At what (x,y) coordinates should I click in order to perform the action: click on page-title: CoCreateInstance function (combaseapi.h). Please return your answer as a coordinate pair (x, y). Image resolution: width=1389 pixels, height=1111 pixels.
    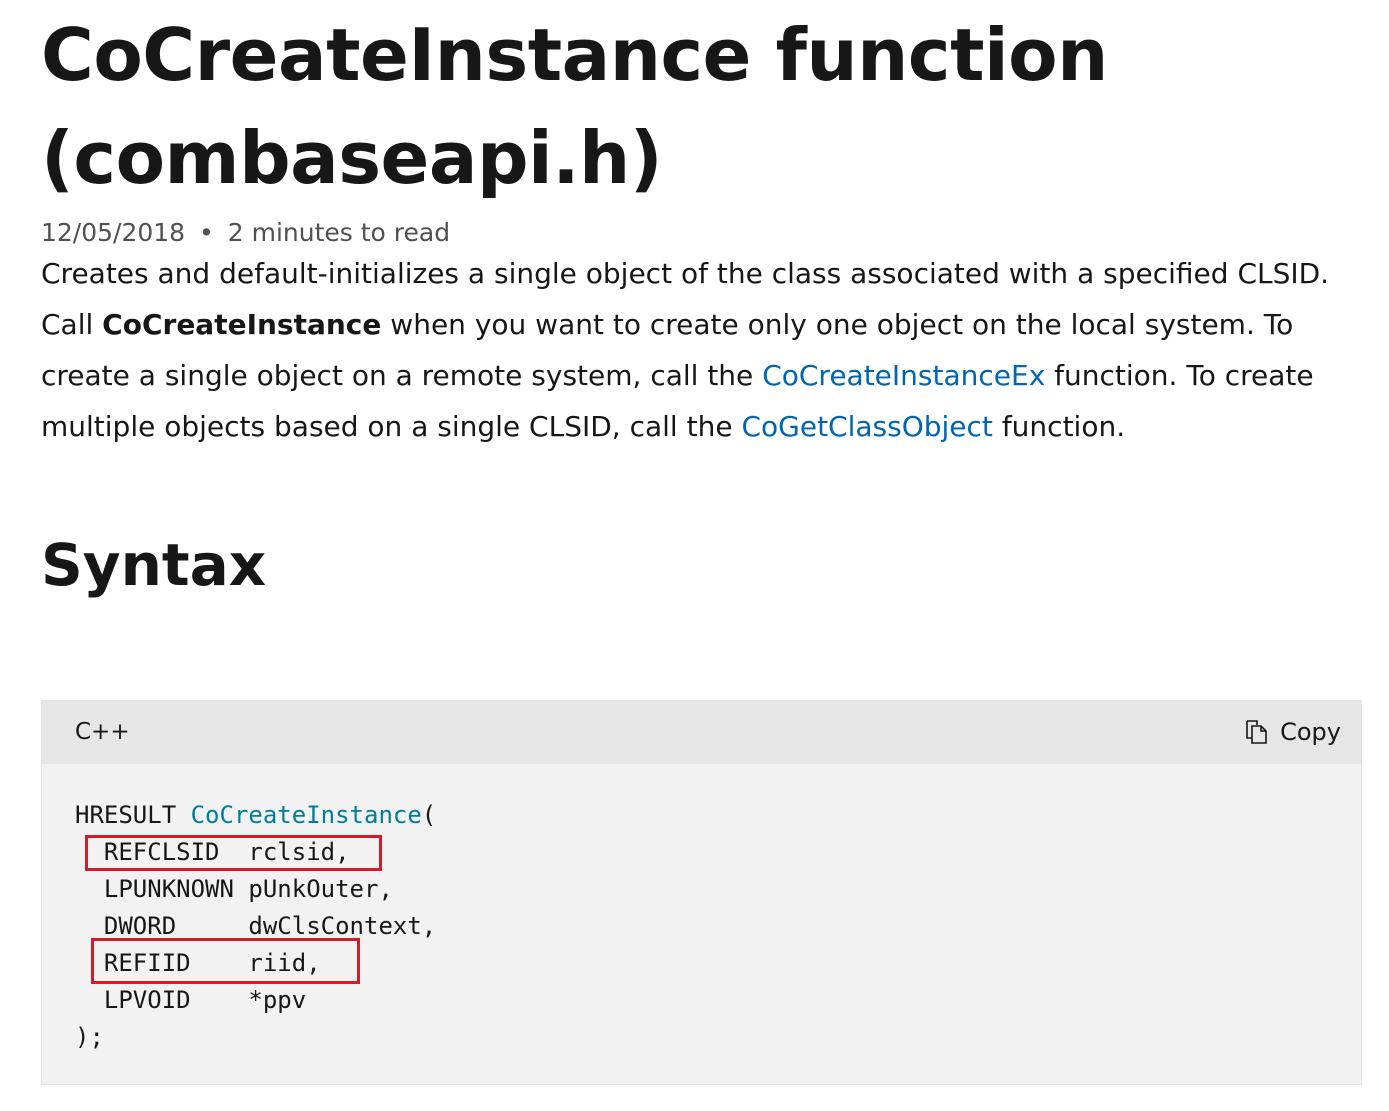
    Looking at the image, I should click on (574, 106).